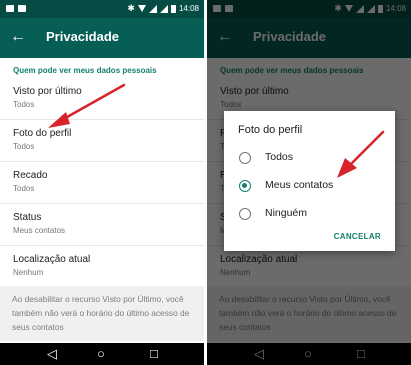  I want to click on app-bar: ← Privacidade, so click(102, 38).